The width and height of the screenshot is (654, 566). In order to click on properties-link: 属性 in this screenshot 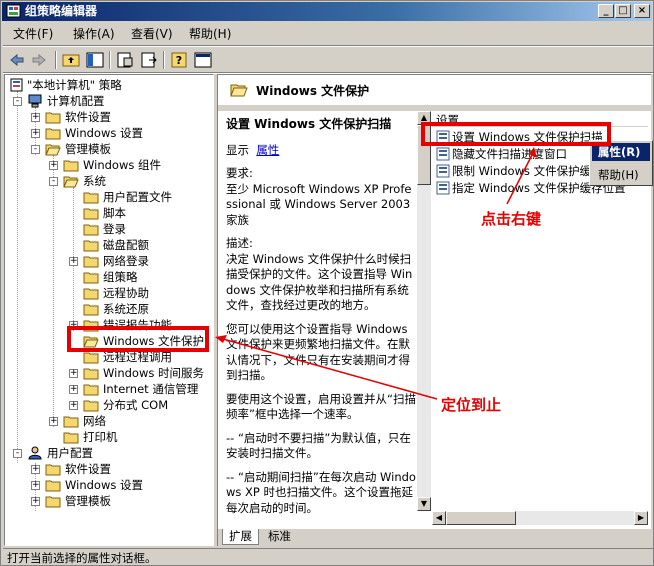, I will do `click(267, 150)`.